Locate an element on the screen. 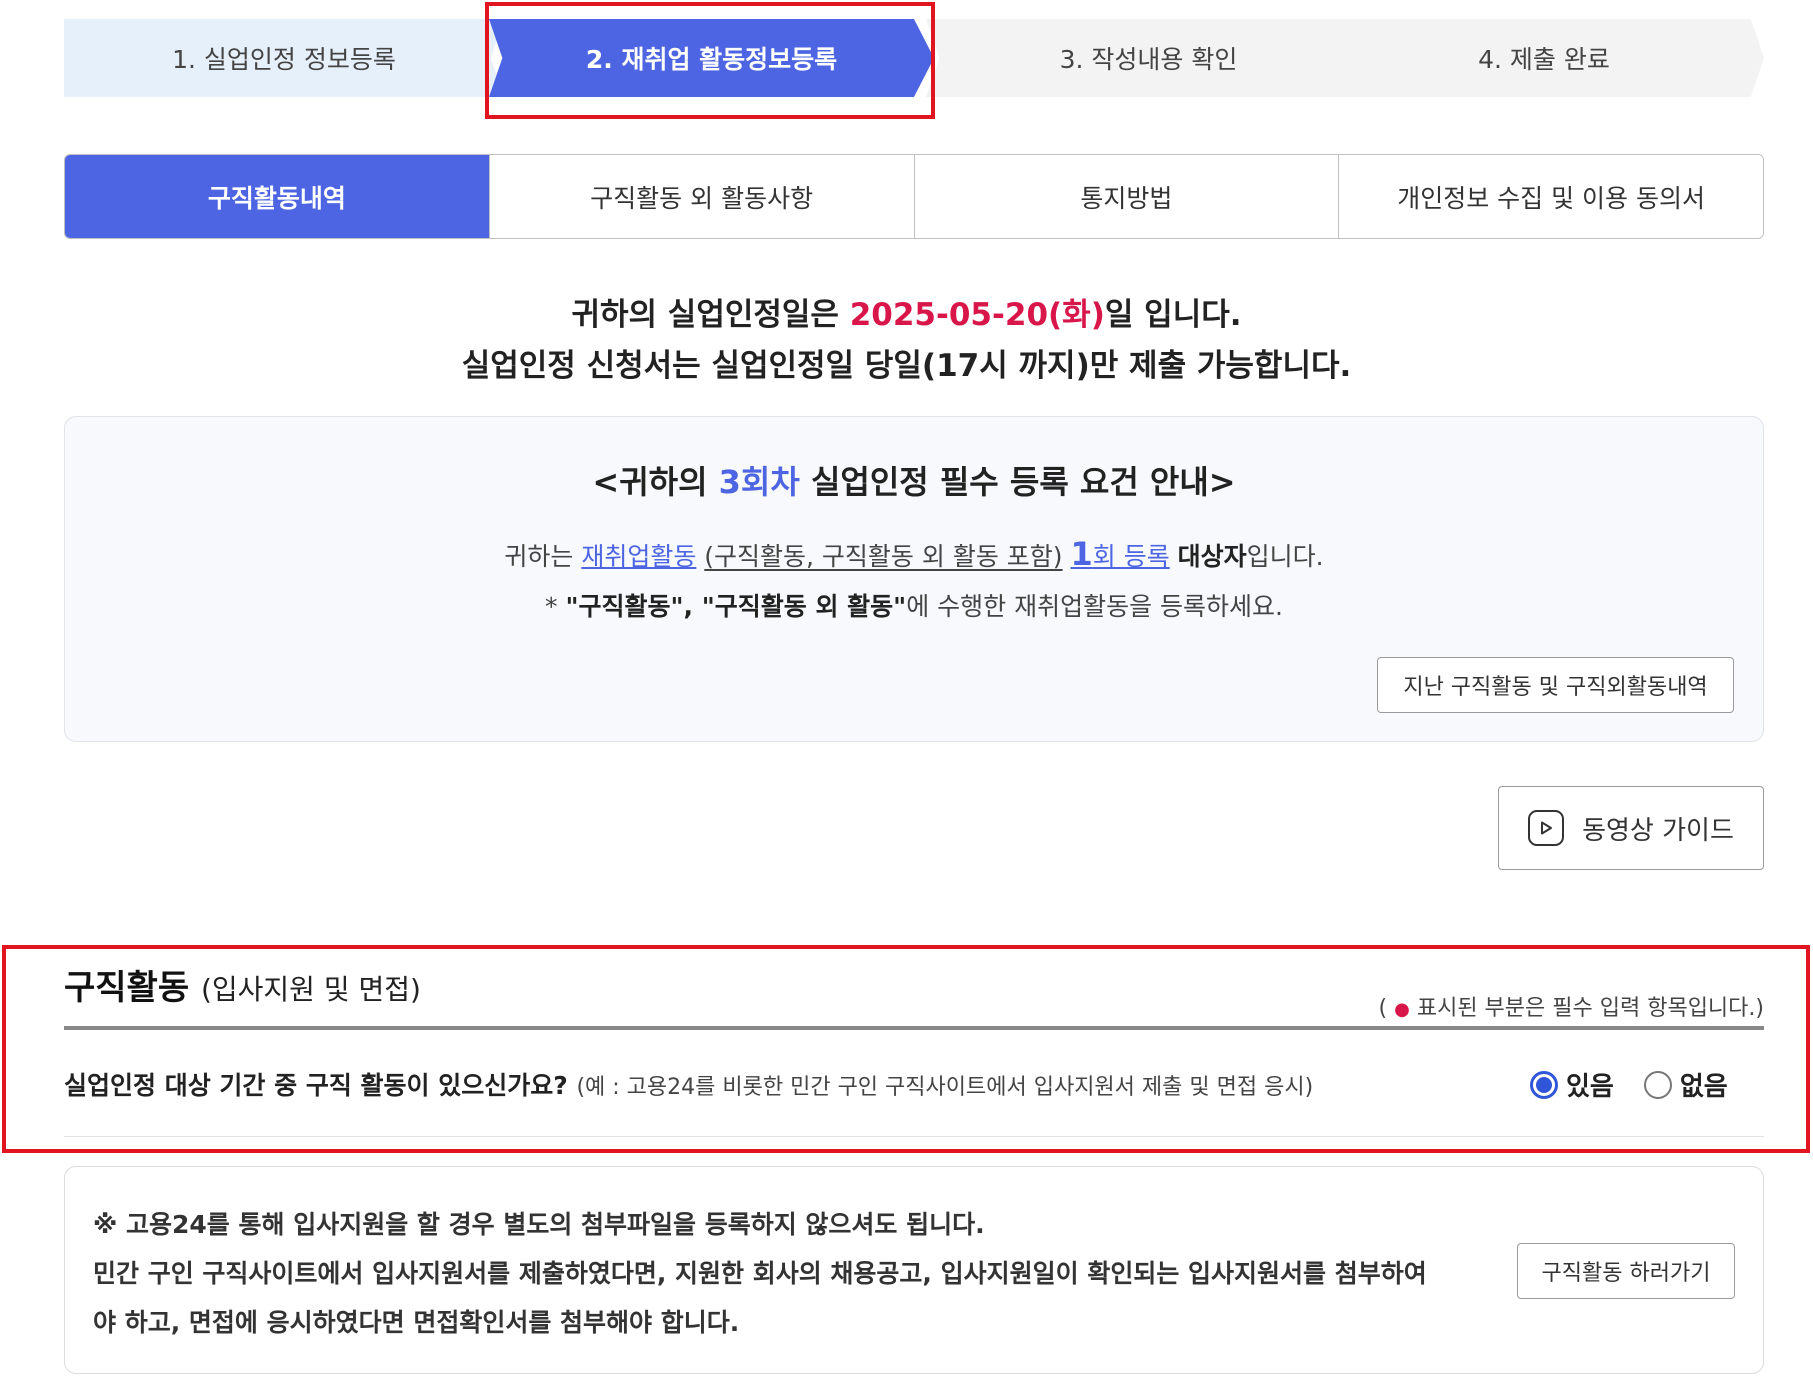 Image resolution: width=1813 pixels, height=1378 pixels. submission-notice: 실업인정 신청서는 실업인정일 당일(17시 까지)만 제출 가능합니다. is located at coordinates (906, 366).